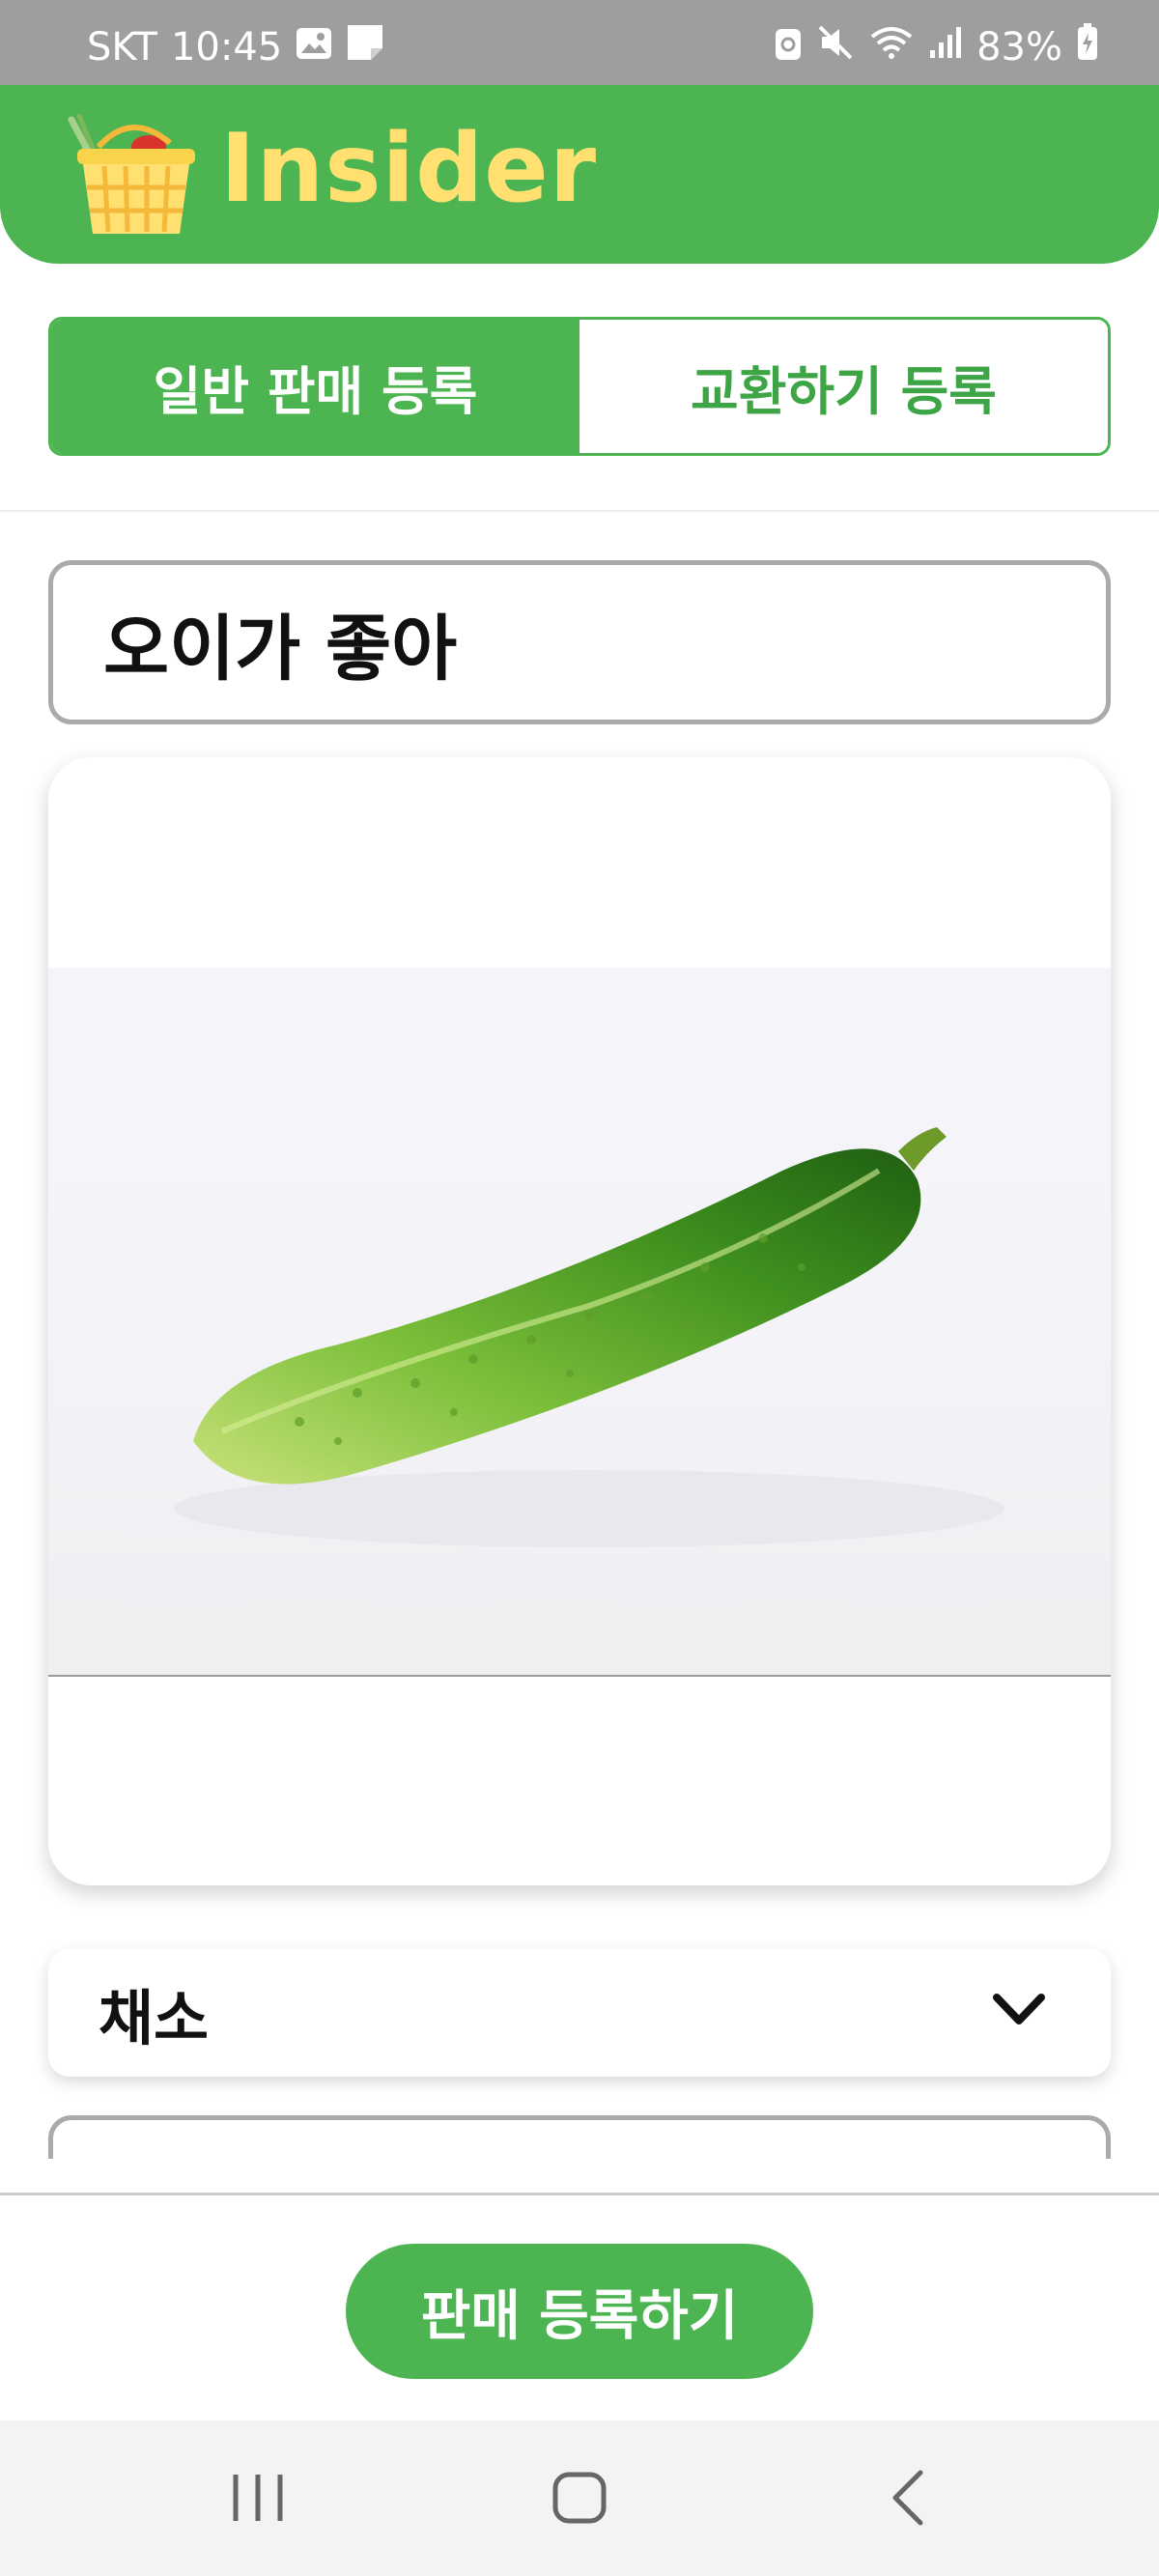 This screenshot has height=2576, width=1159. Describe the element at coordinates (154, 2018) in the screenshot. I see `category-value: 채소` at that location.